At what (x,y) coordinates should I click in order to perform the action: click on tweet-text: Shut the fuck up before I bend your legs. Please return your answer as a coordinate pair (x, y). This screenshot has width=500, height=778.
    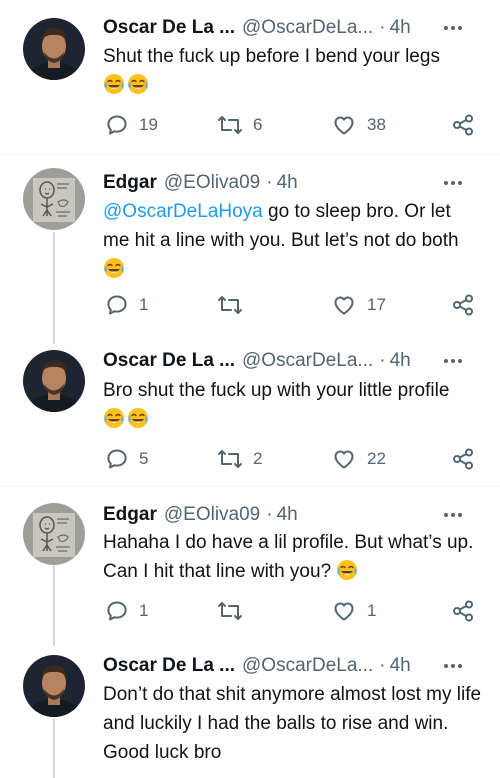
    Looking at the image, I should click on (292, 71).